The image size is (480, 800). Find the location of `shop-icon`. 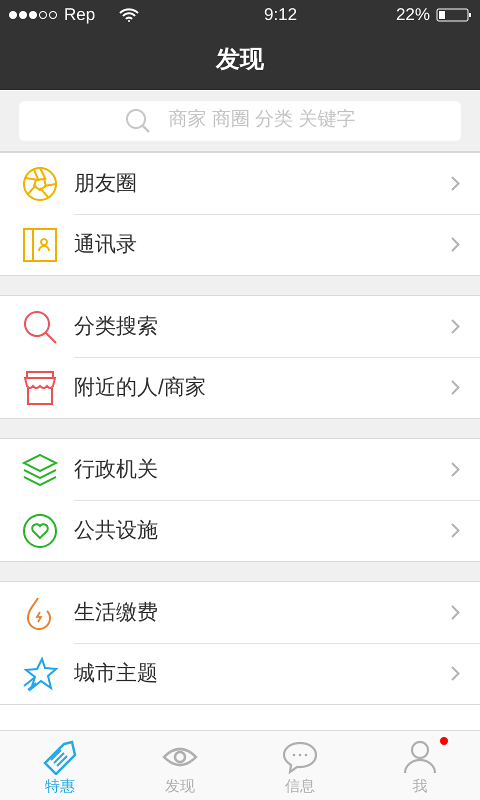

shop-icon is located at coordinates (40, 388).